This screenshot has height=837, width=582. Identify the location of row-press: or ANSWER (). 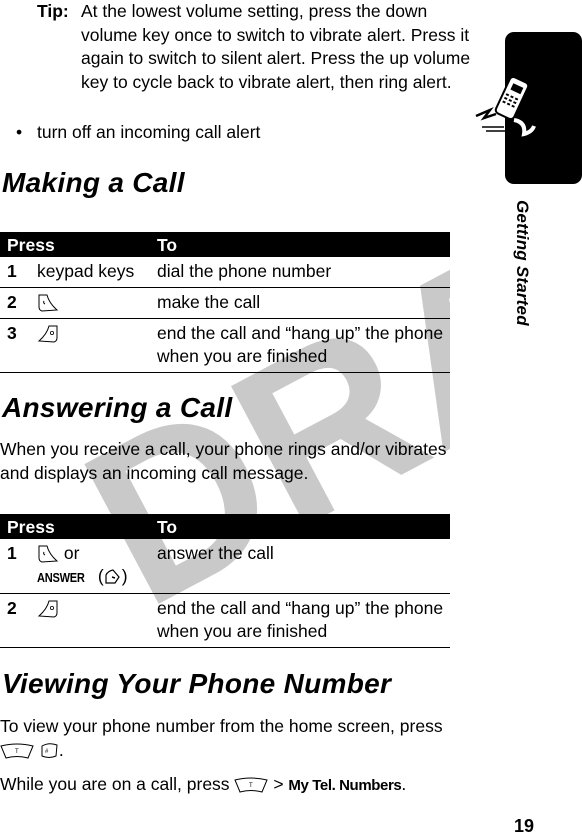
(97, 566).